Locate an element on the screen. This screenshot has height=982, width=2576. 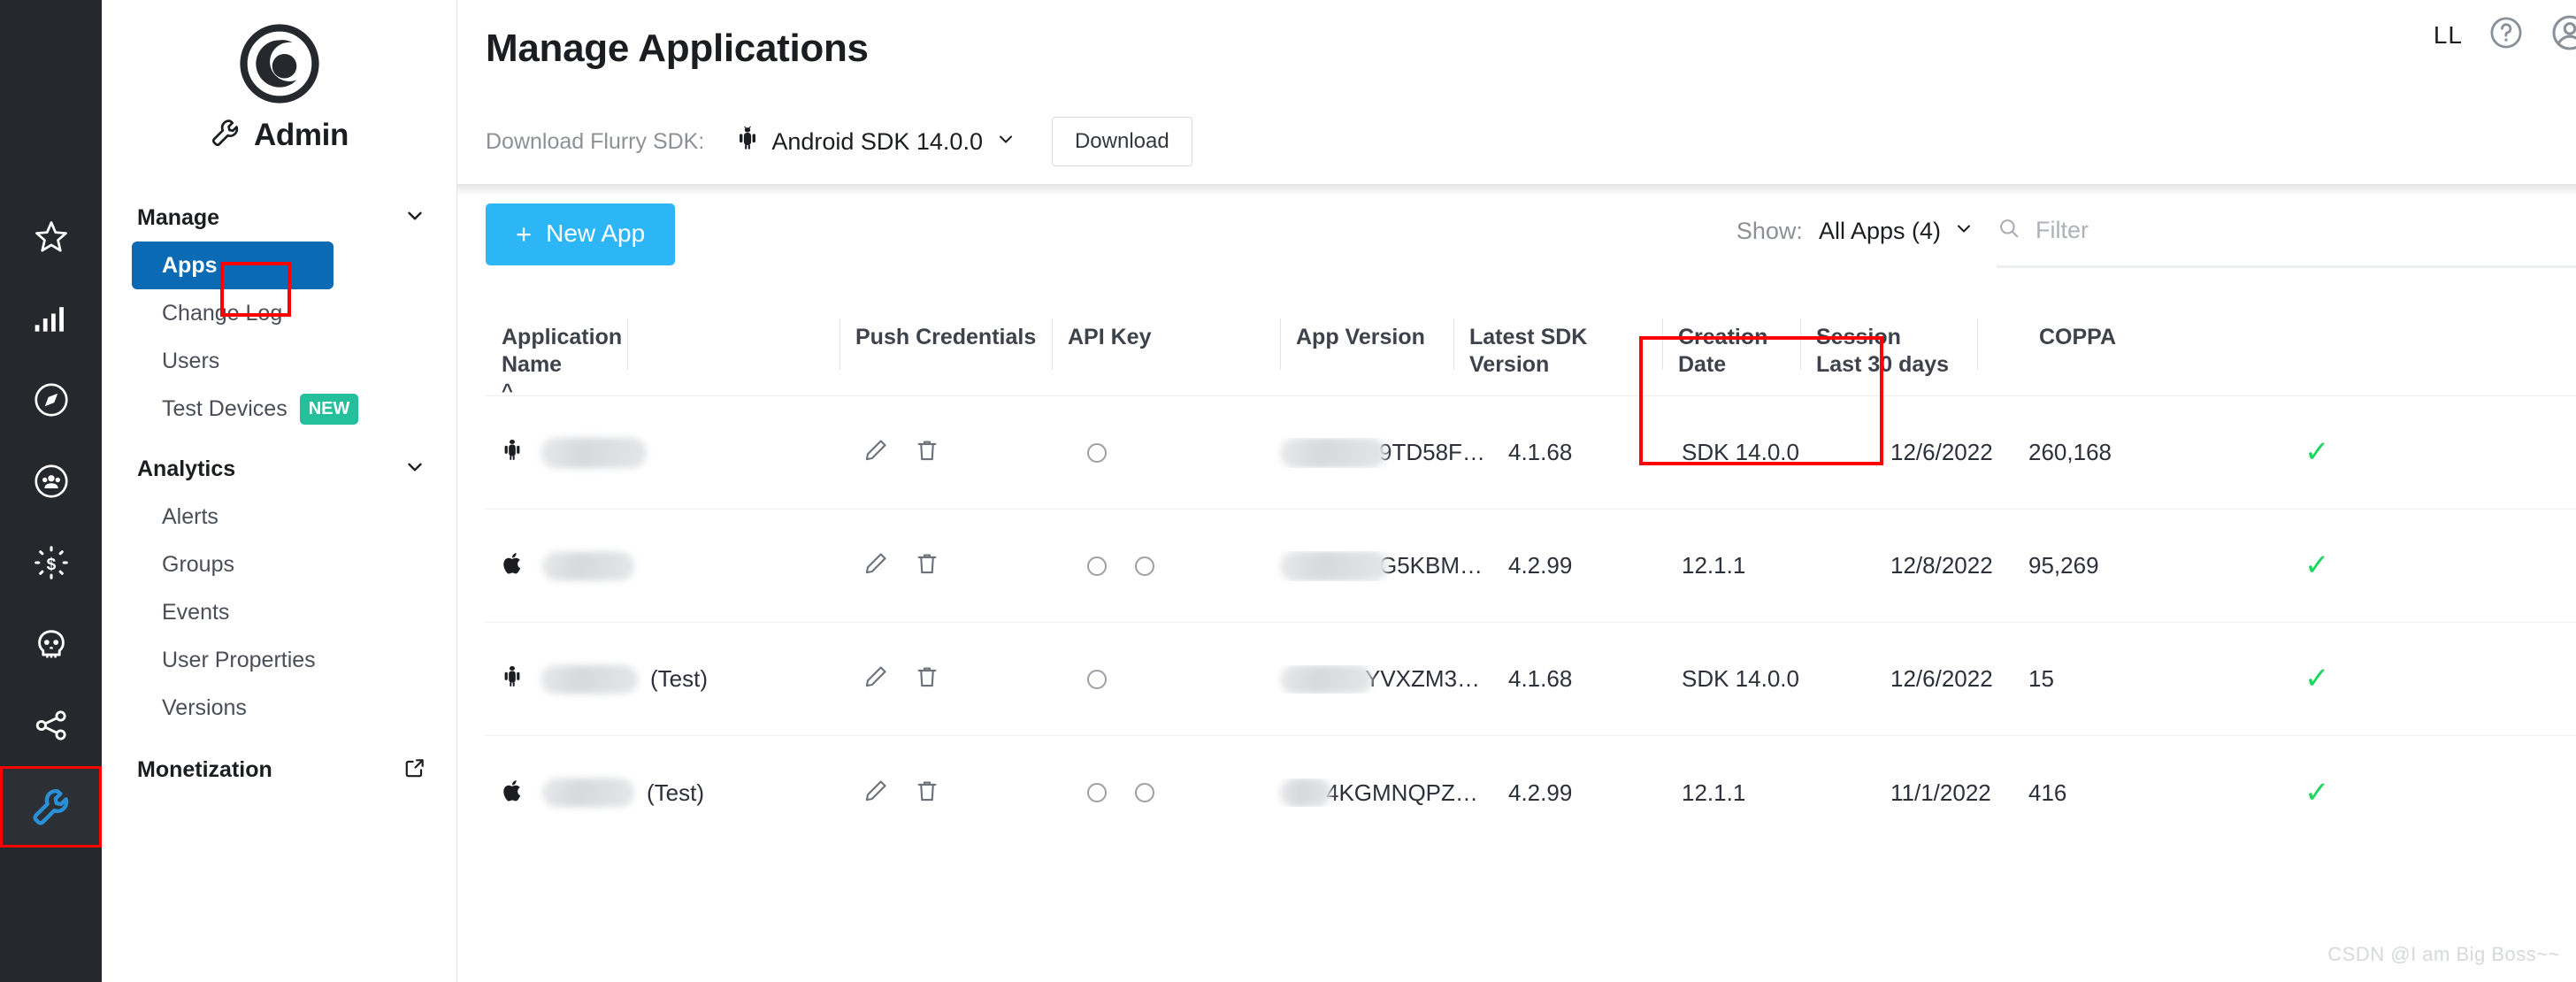
column-header-coppa: COPPA is located at coordinates (2074, 334).